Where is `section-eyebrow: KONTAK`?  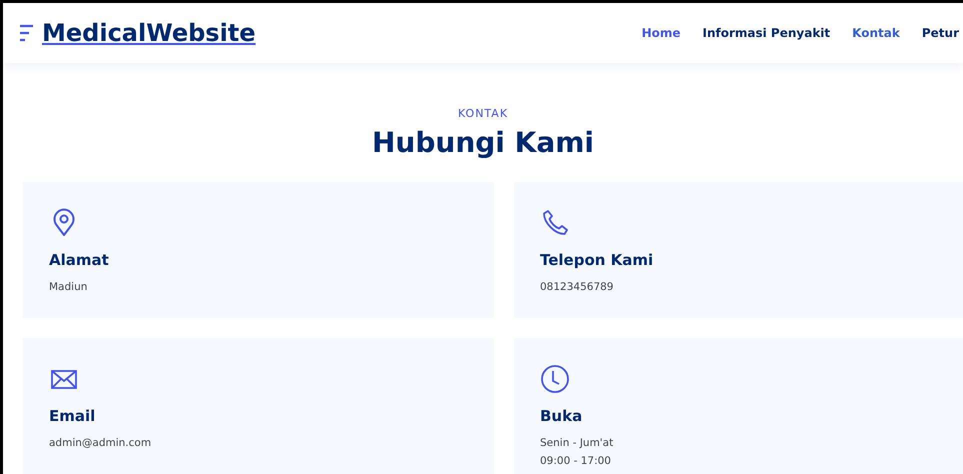
section-eyebrow: KONTAK is located at coordinates (483, 113).